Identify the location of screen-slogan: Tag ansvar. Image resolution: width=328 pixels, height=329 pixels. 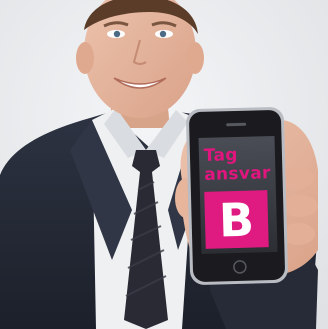
(240, 165).